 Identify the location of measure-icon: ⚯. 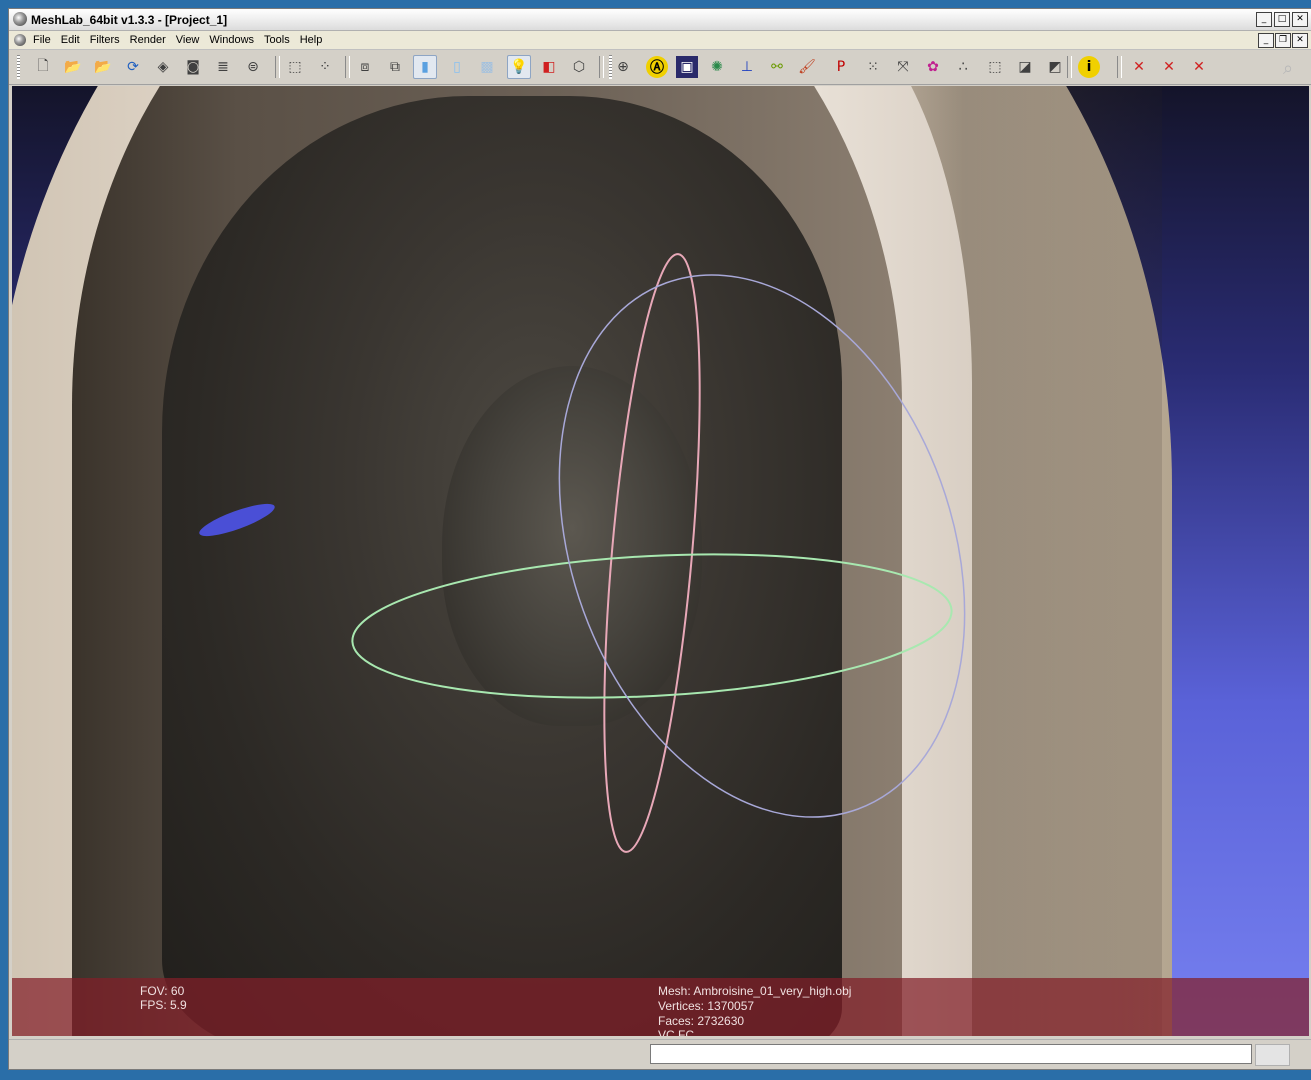
(777, 67).